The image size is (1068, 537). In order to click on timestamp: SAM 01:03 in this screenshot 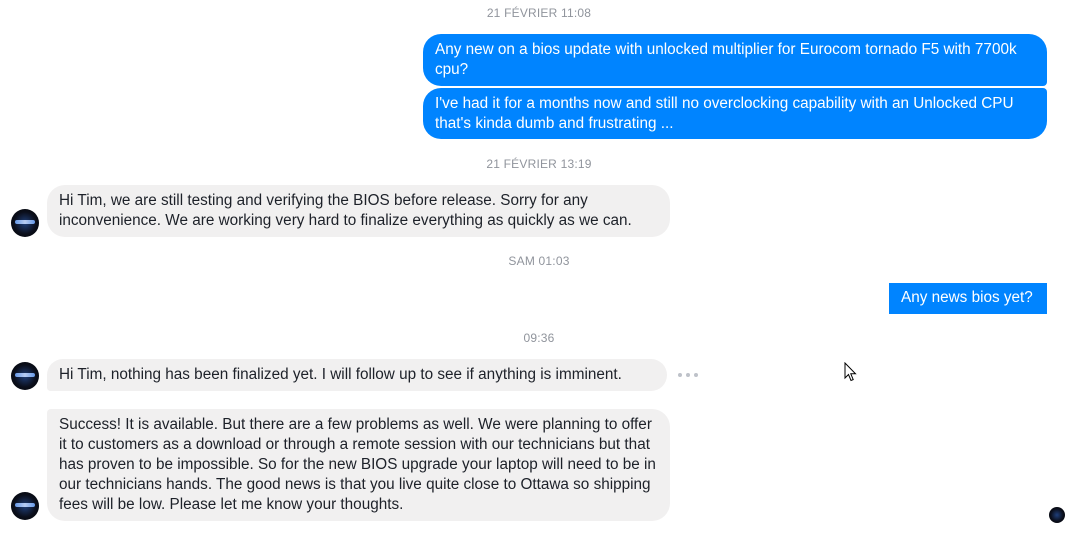, I will do `click(539, 261)`.